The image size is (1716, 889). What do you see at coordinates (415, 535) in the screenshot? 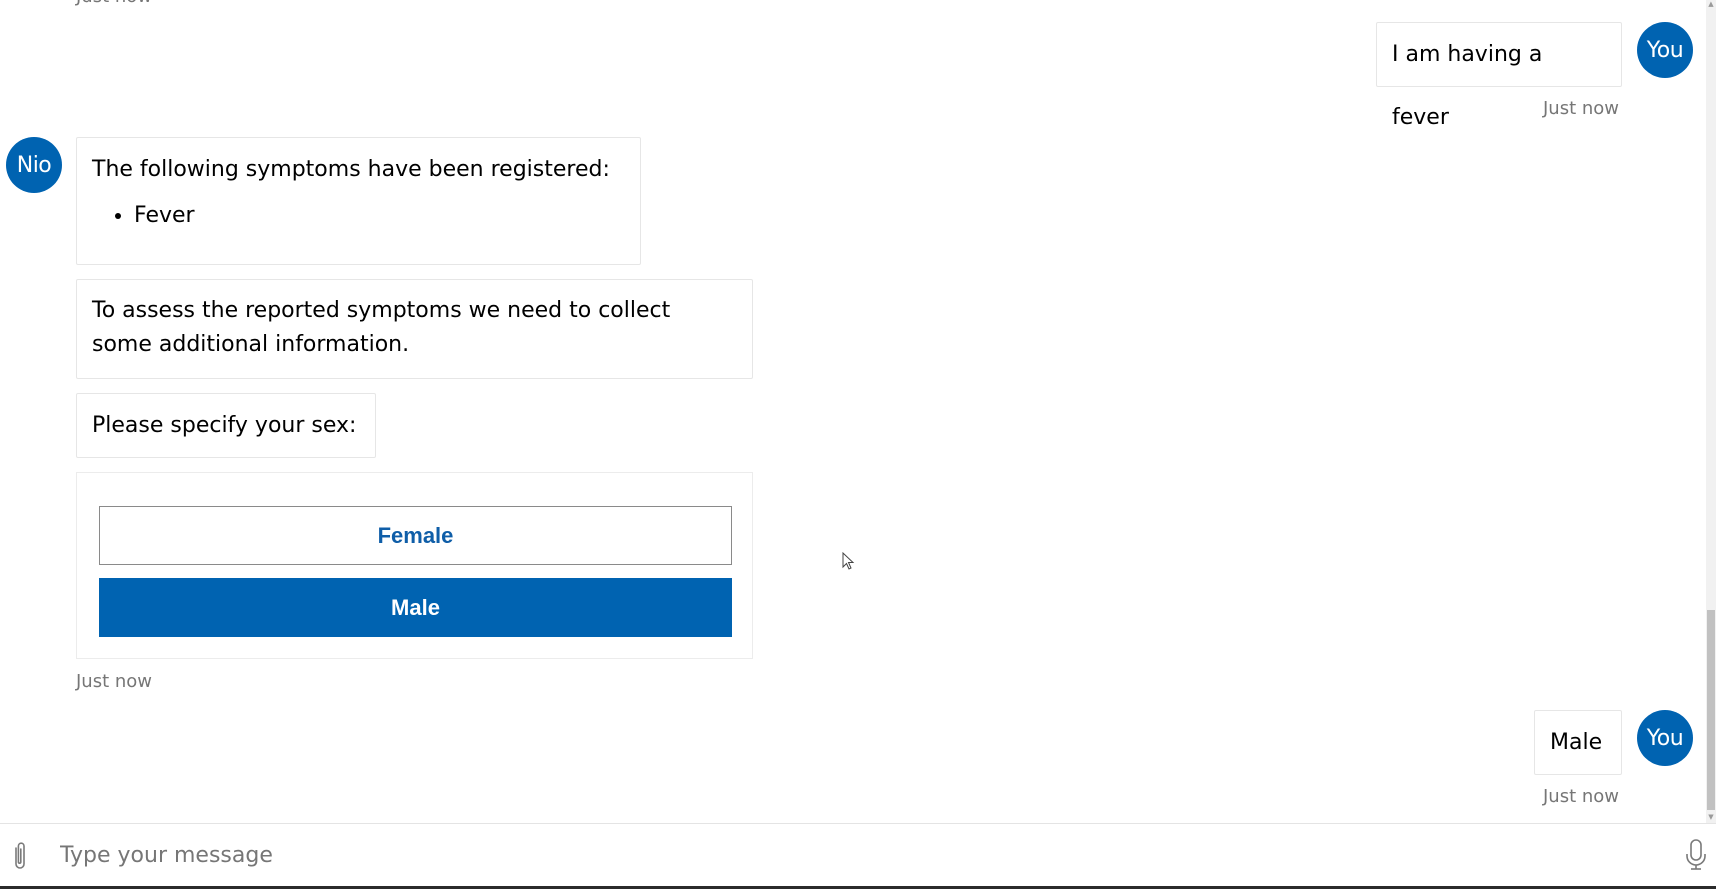
I see `female-button: Female` at bounding box center [415, 535].